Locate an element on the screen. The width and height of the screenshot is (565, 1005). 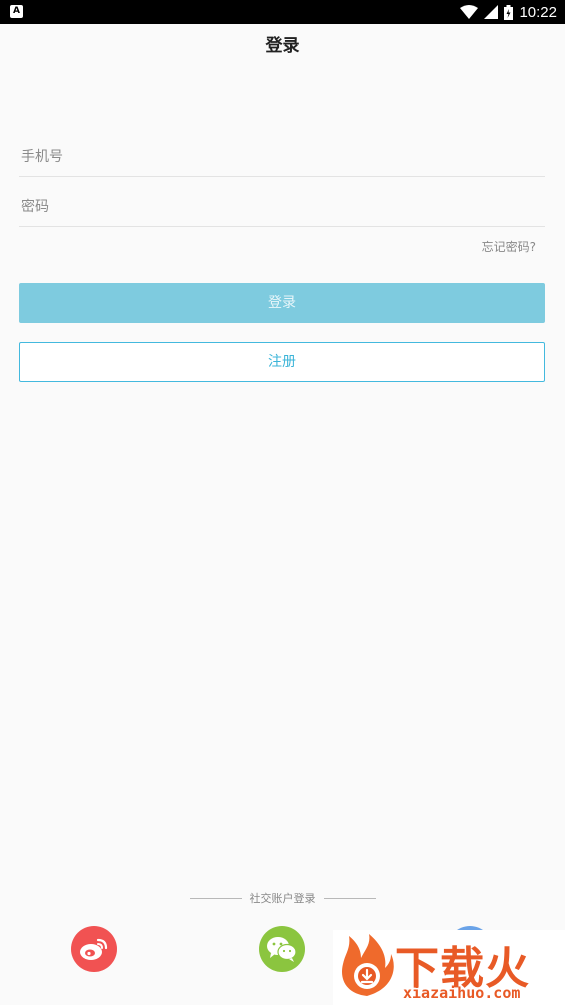
weibo-icon is located at coordinates (94, 949).